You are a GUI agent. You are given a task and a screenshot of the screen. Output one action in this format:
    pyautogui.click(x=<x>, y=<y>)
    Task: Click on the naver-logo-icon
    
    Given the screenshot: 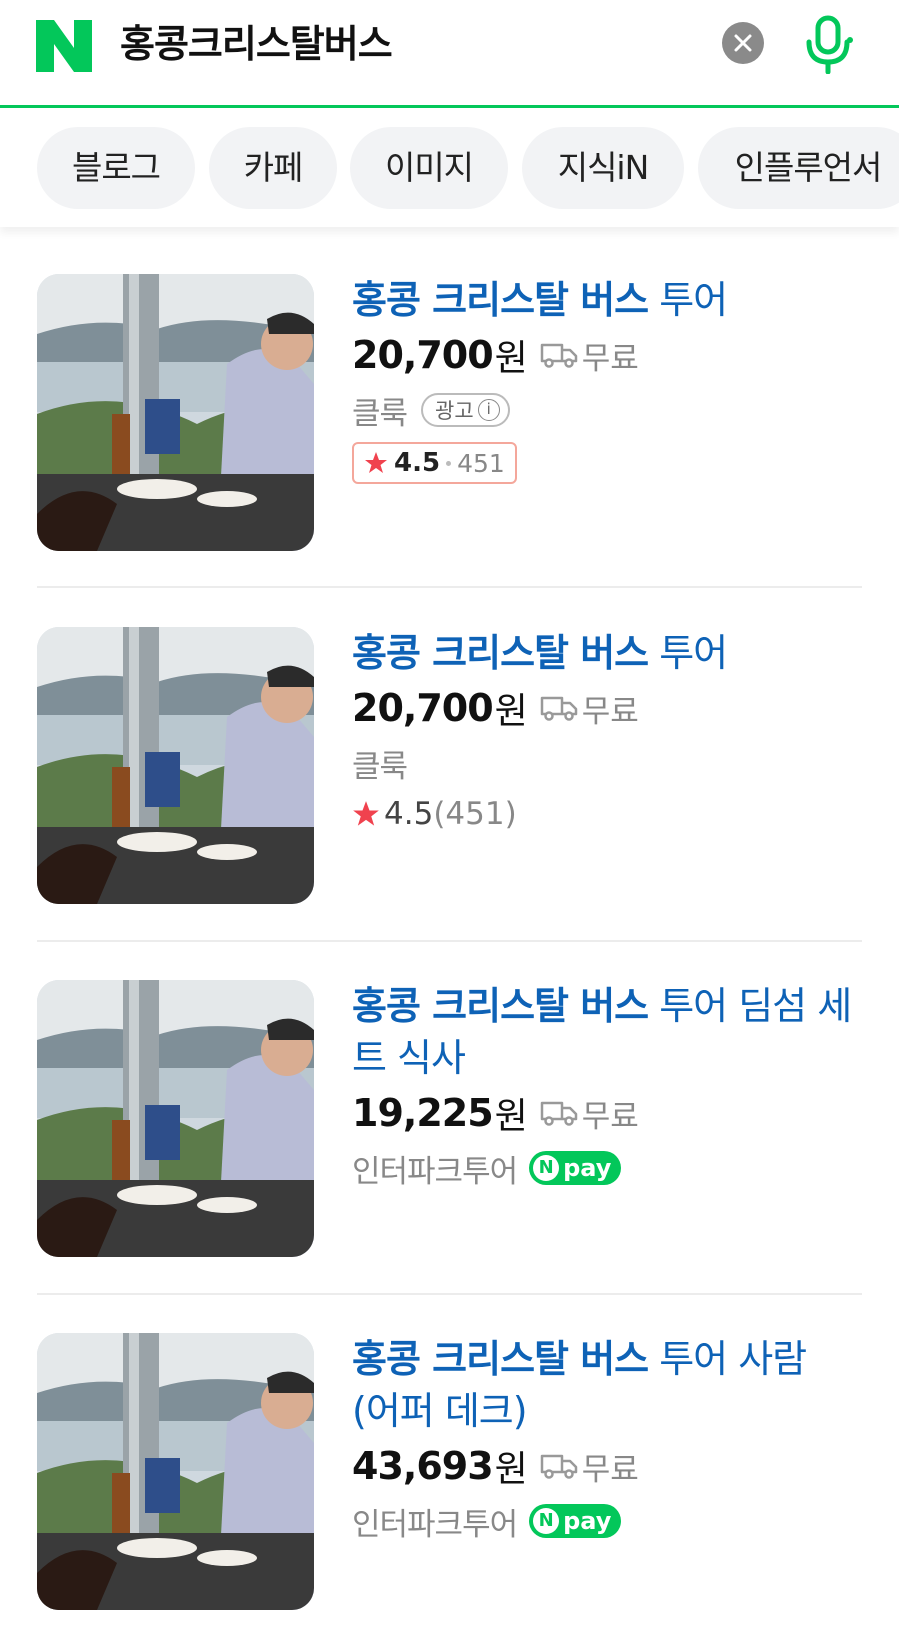 What is the action you would take?
    pyautogui.click(x=64, y=46)
    